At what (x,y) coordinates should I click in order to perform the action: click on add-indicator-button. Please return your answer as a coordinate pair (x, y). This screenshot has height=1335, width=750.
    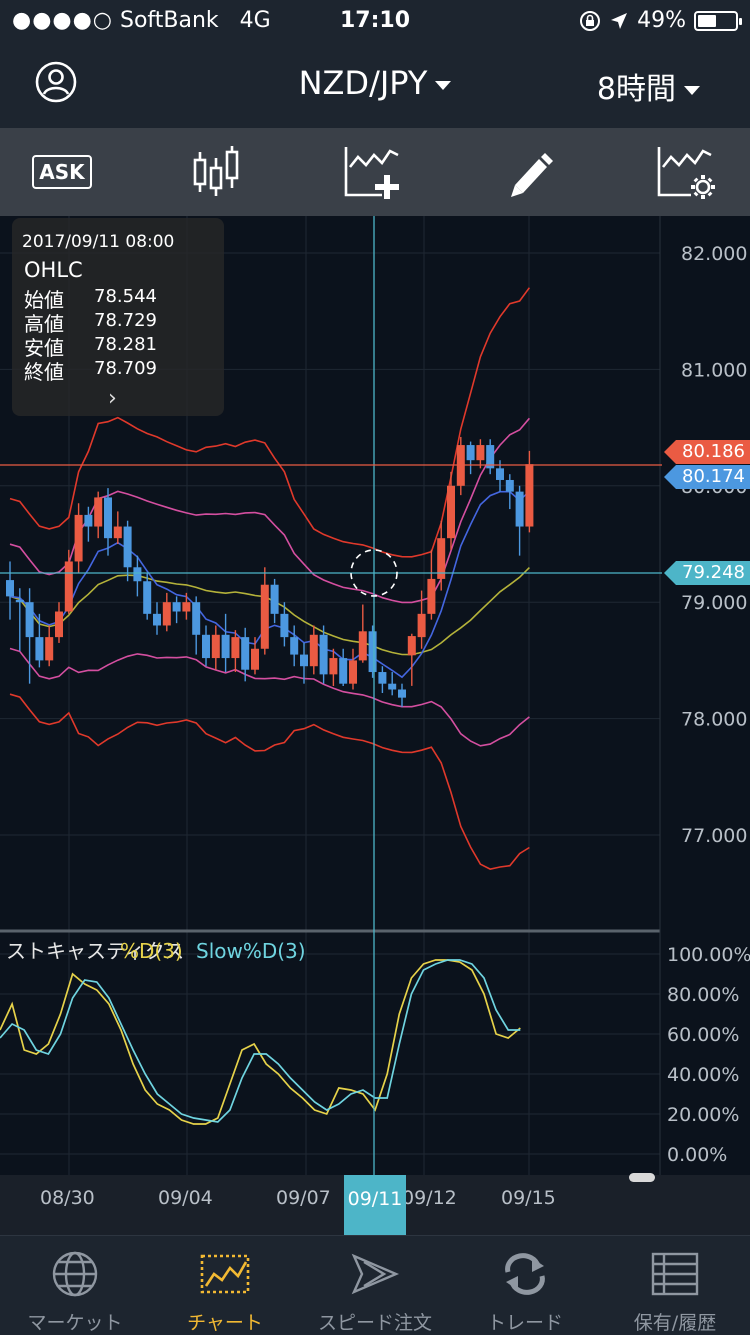
    Looking at the image, I should click on (373, 172).